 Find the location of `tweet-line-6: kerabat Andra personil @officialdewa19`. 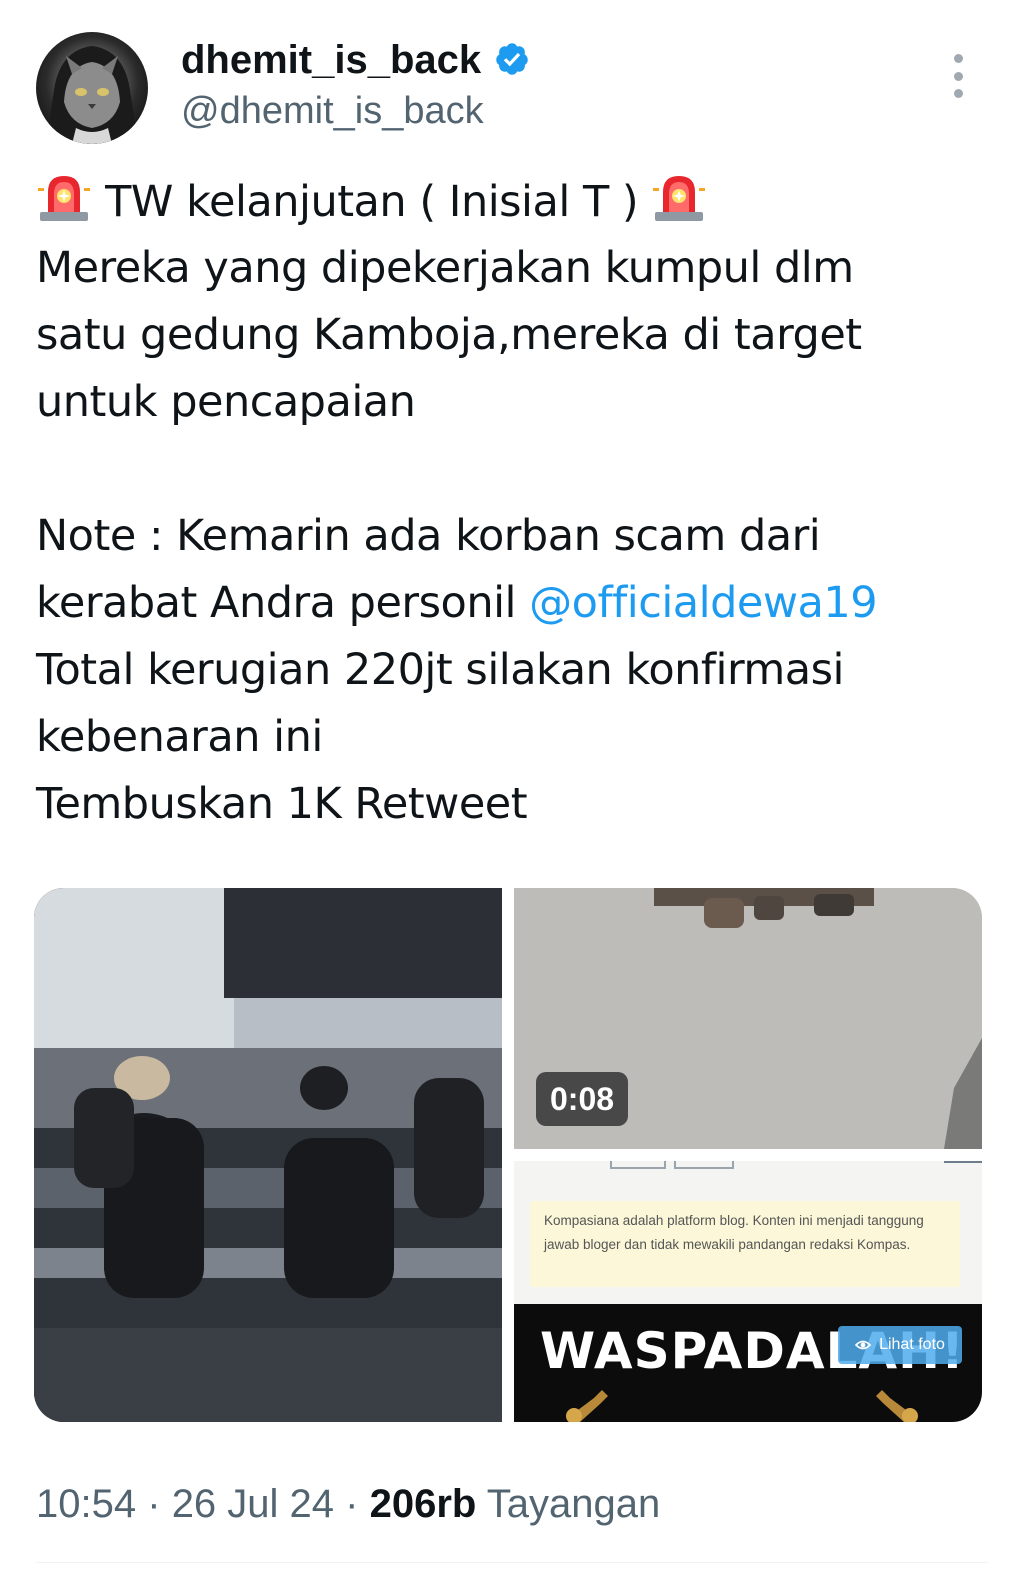

tweet-line-6: kerabat Andra personil @officialdewa19 is located at coordinates (516, 603).